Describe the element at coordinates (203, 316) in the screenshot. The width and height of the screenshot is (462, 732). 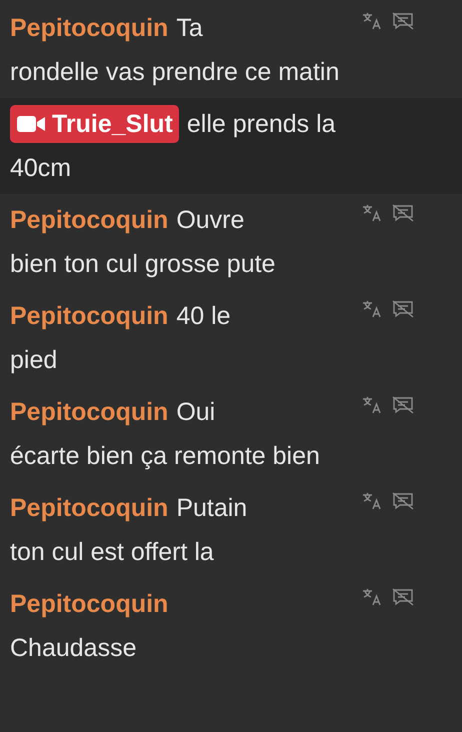
I see `message-text: 40 le` at that location.